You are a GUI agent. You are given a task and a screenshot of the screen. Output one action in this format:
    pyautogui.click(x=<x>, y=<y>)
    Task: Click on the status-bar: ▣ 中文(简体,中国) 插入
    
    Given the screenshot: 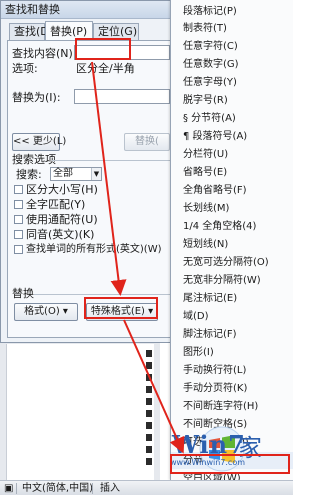 What is the action you would take?
    pyautogui.click(x=146, y=487)
    